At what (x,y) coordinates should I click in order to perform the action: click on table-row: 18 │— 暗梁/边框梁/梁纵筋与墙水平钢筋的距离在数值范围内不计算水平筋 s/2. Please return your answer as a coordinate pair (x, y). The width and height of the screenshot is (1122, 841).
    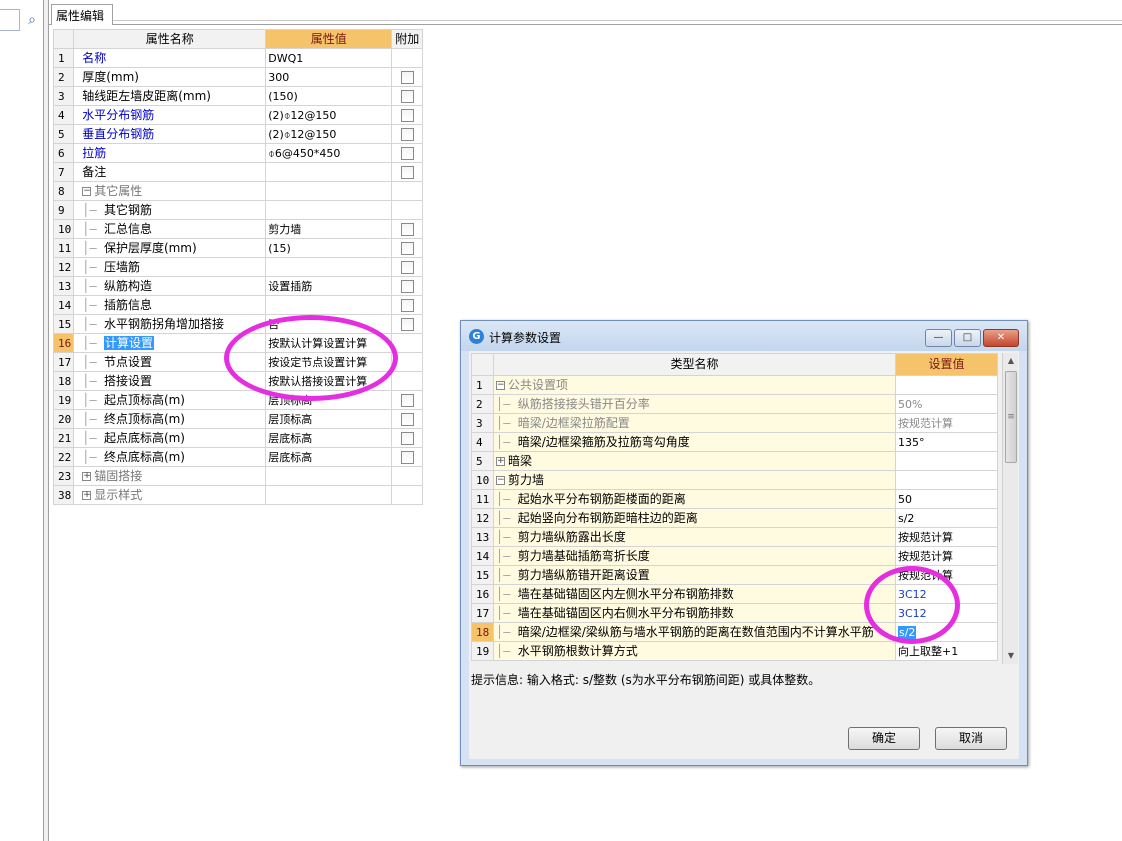
    Looking at the image, I should click on (734, 632).